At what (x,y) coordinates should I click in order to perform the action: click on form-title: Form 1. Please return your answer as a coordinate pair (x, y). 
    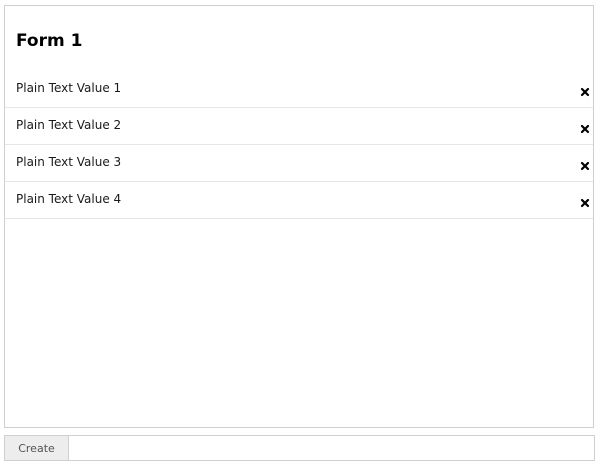
    Looking at the image, I should click on (49, 41).